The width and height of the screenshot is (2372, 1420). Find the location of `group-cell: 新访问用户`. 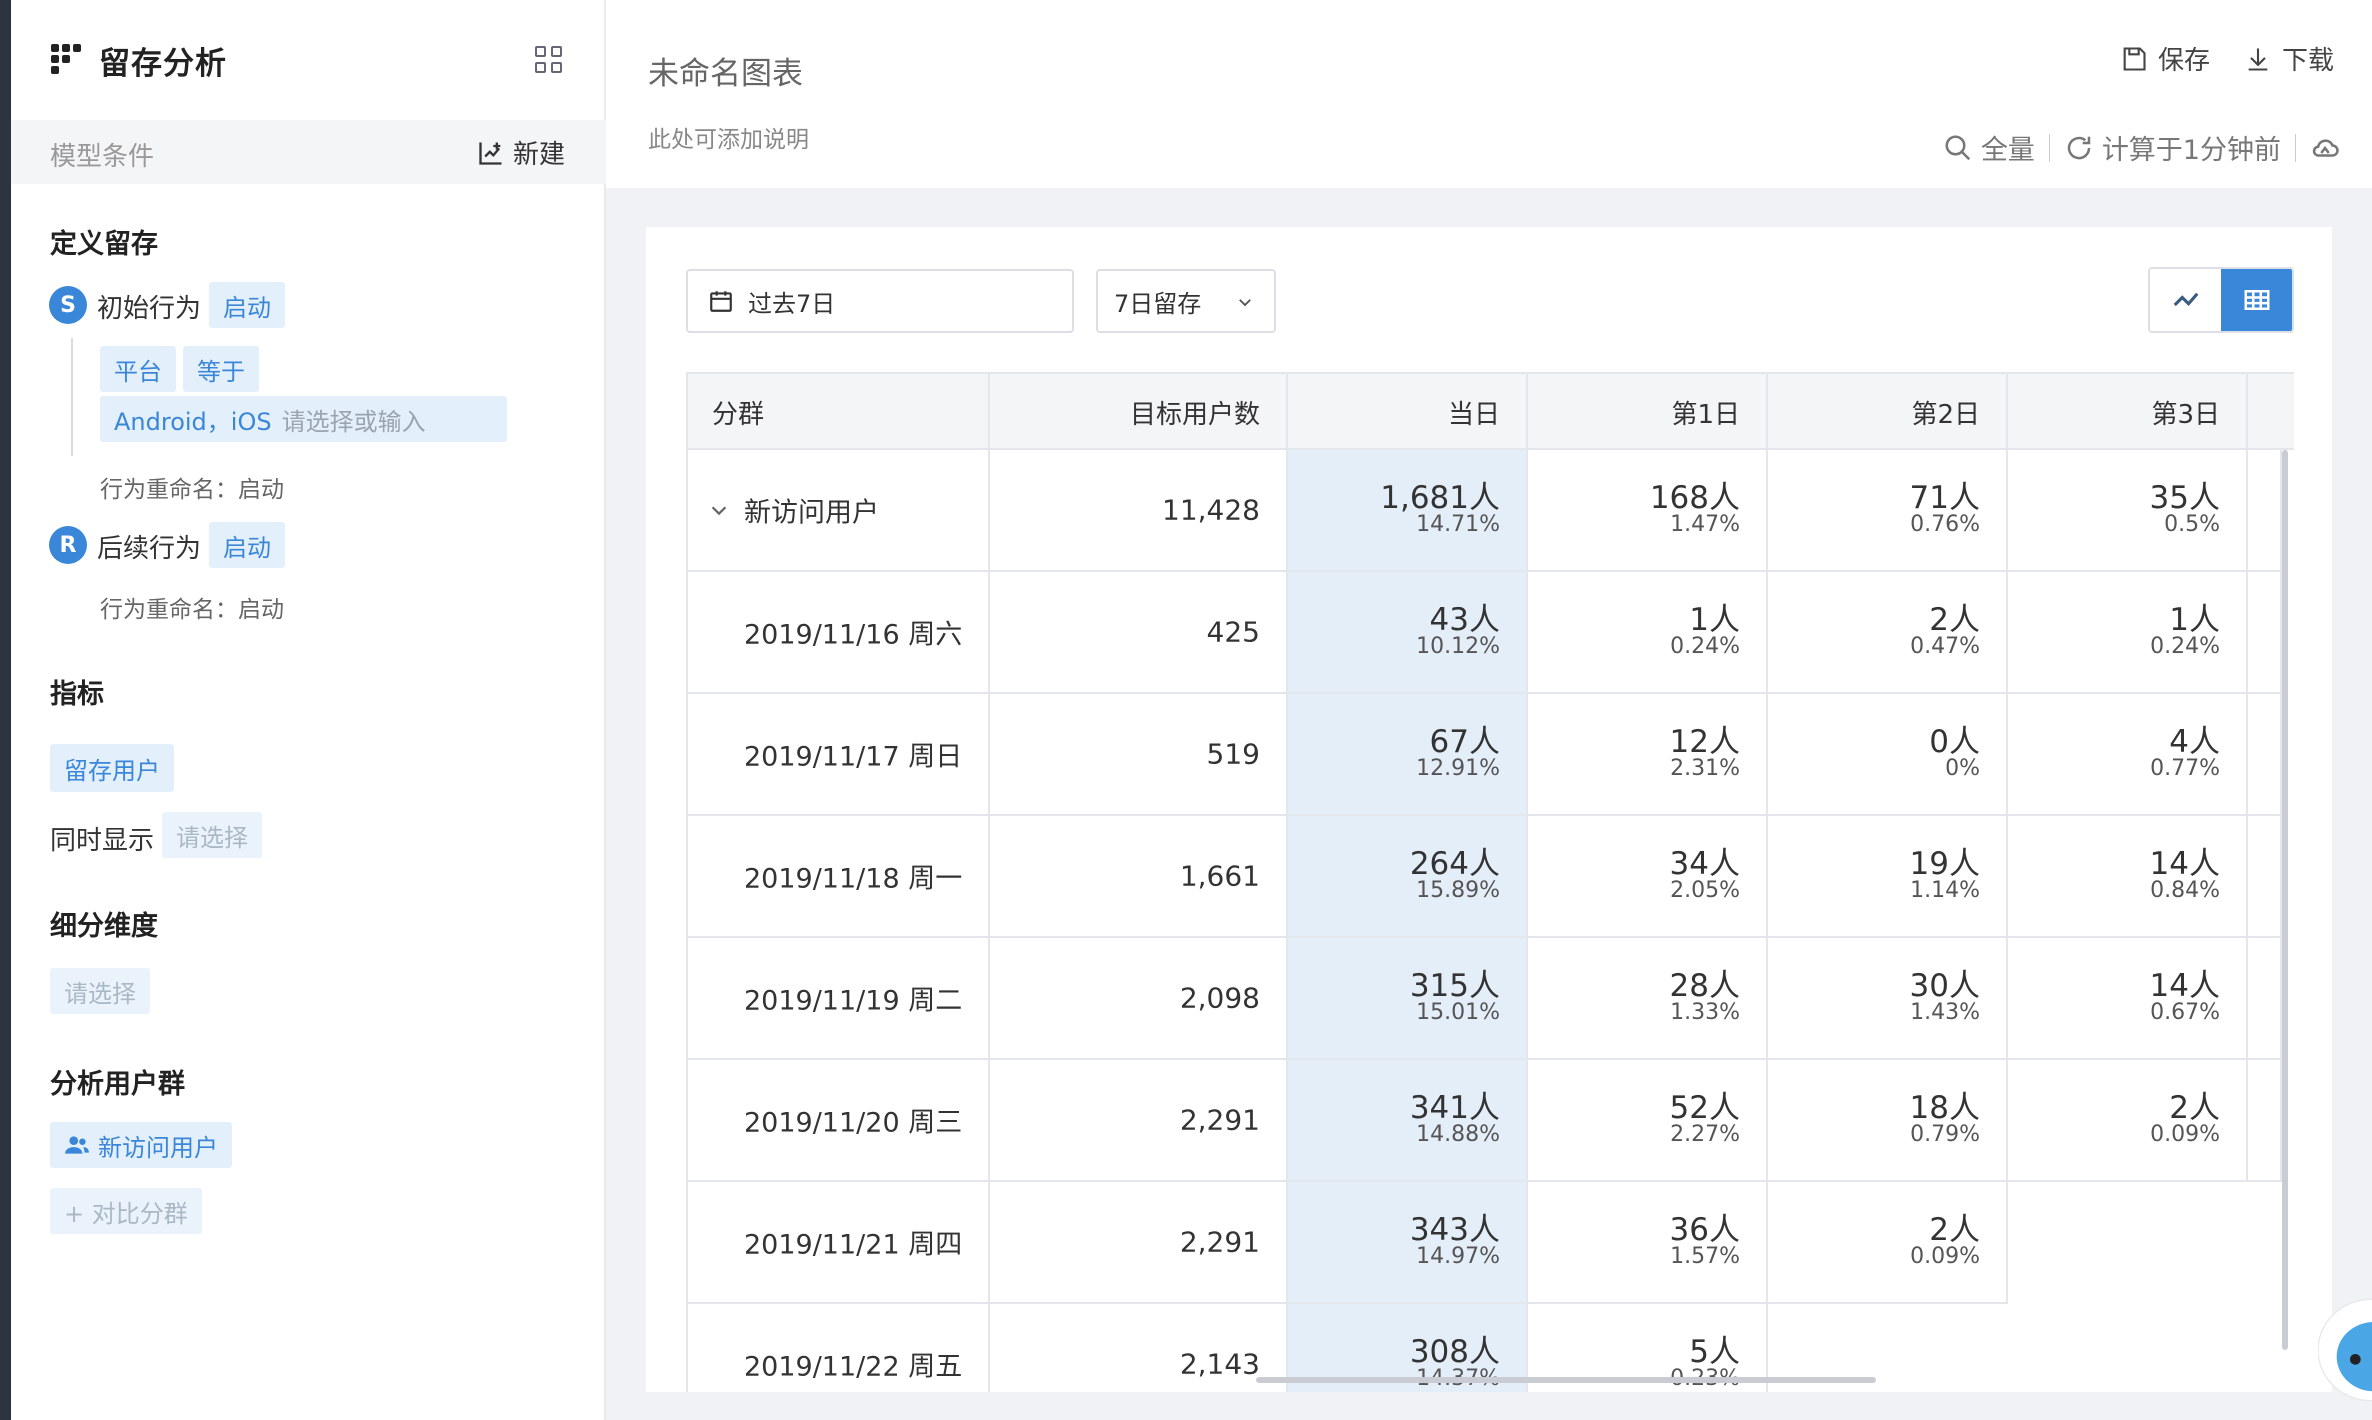

group-cell: 新访问用户 is located at coordinates (839, 511).